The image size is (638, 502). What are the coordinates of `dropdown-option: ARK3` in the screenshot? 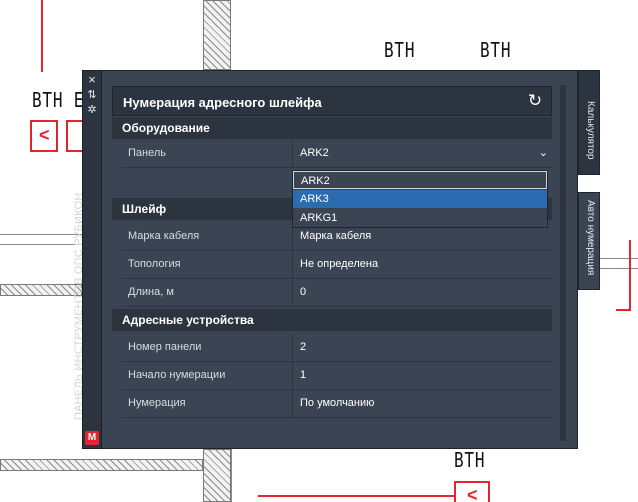 It's located at (420, 199).